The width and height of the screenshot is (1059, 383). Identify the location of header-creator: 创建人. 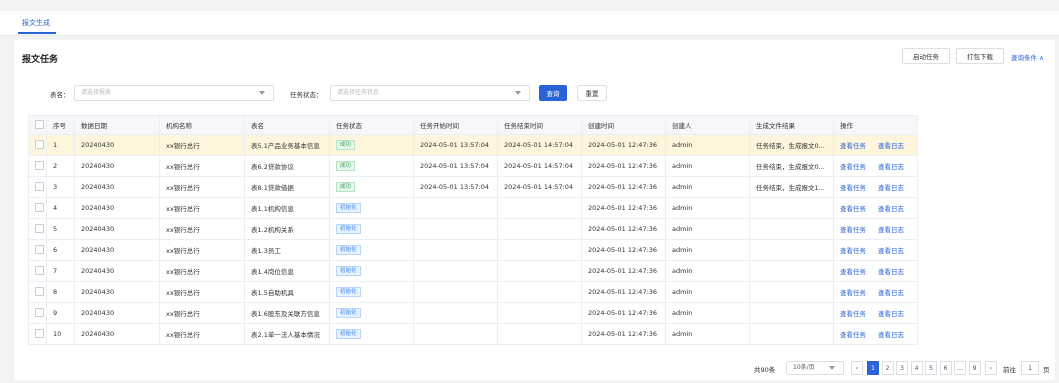
(707, 125).